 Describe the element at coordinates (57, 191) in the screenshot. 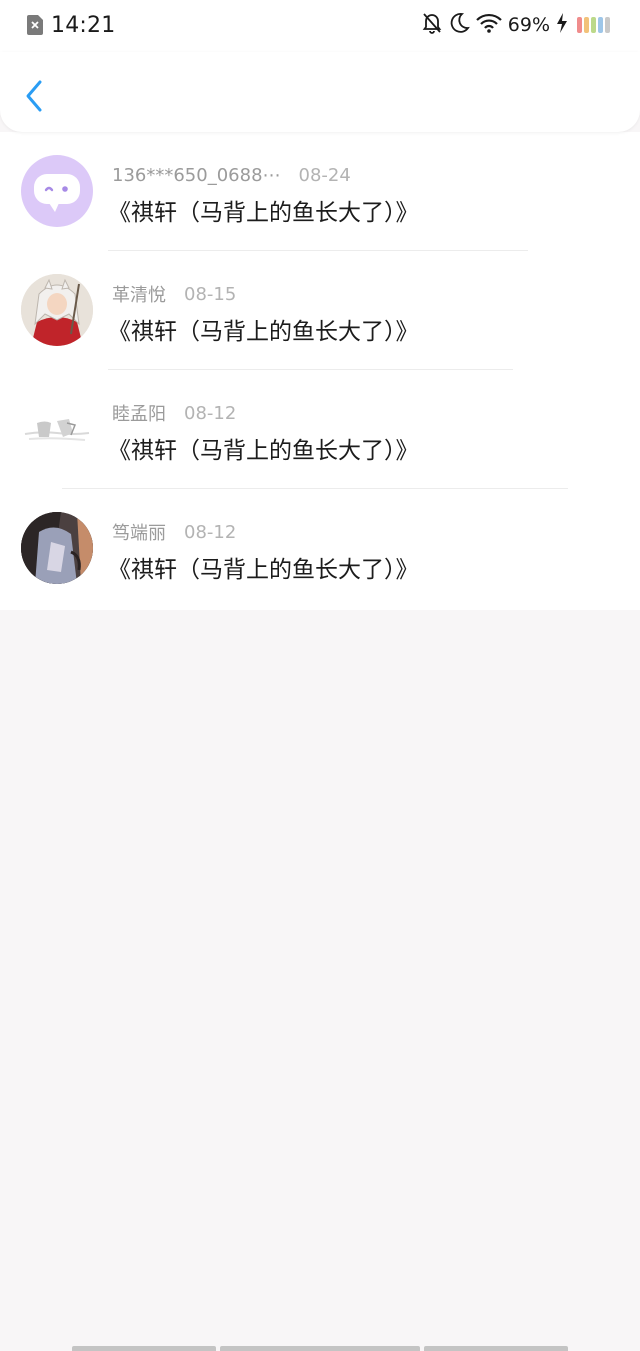

I see `chat-bubble-avatar` at that location.